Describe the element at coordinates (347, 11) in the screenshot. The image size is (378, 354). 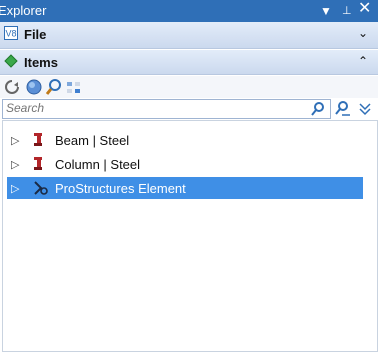
I see `pin-icon: ⊥` at that location.